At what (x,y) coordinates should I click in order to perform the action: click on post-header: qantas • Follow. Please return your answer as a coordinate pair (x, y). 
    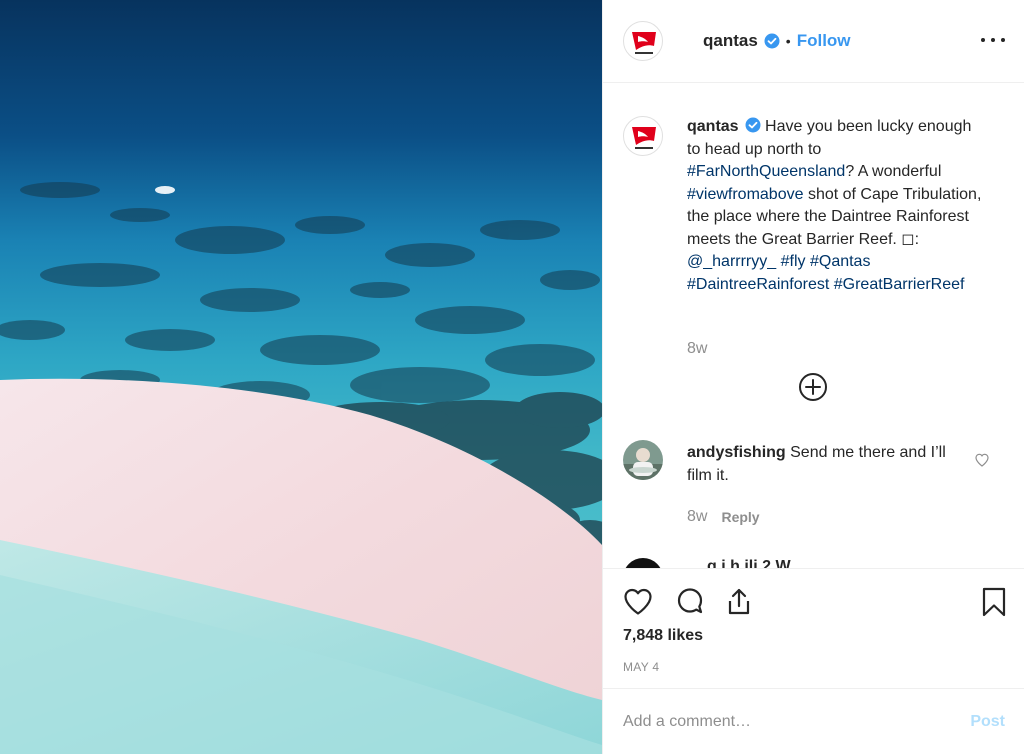
    Looking at the image, I should click on (813, 41).